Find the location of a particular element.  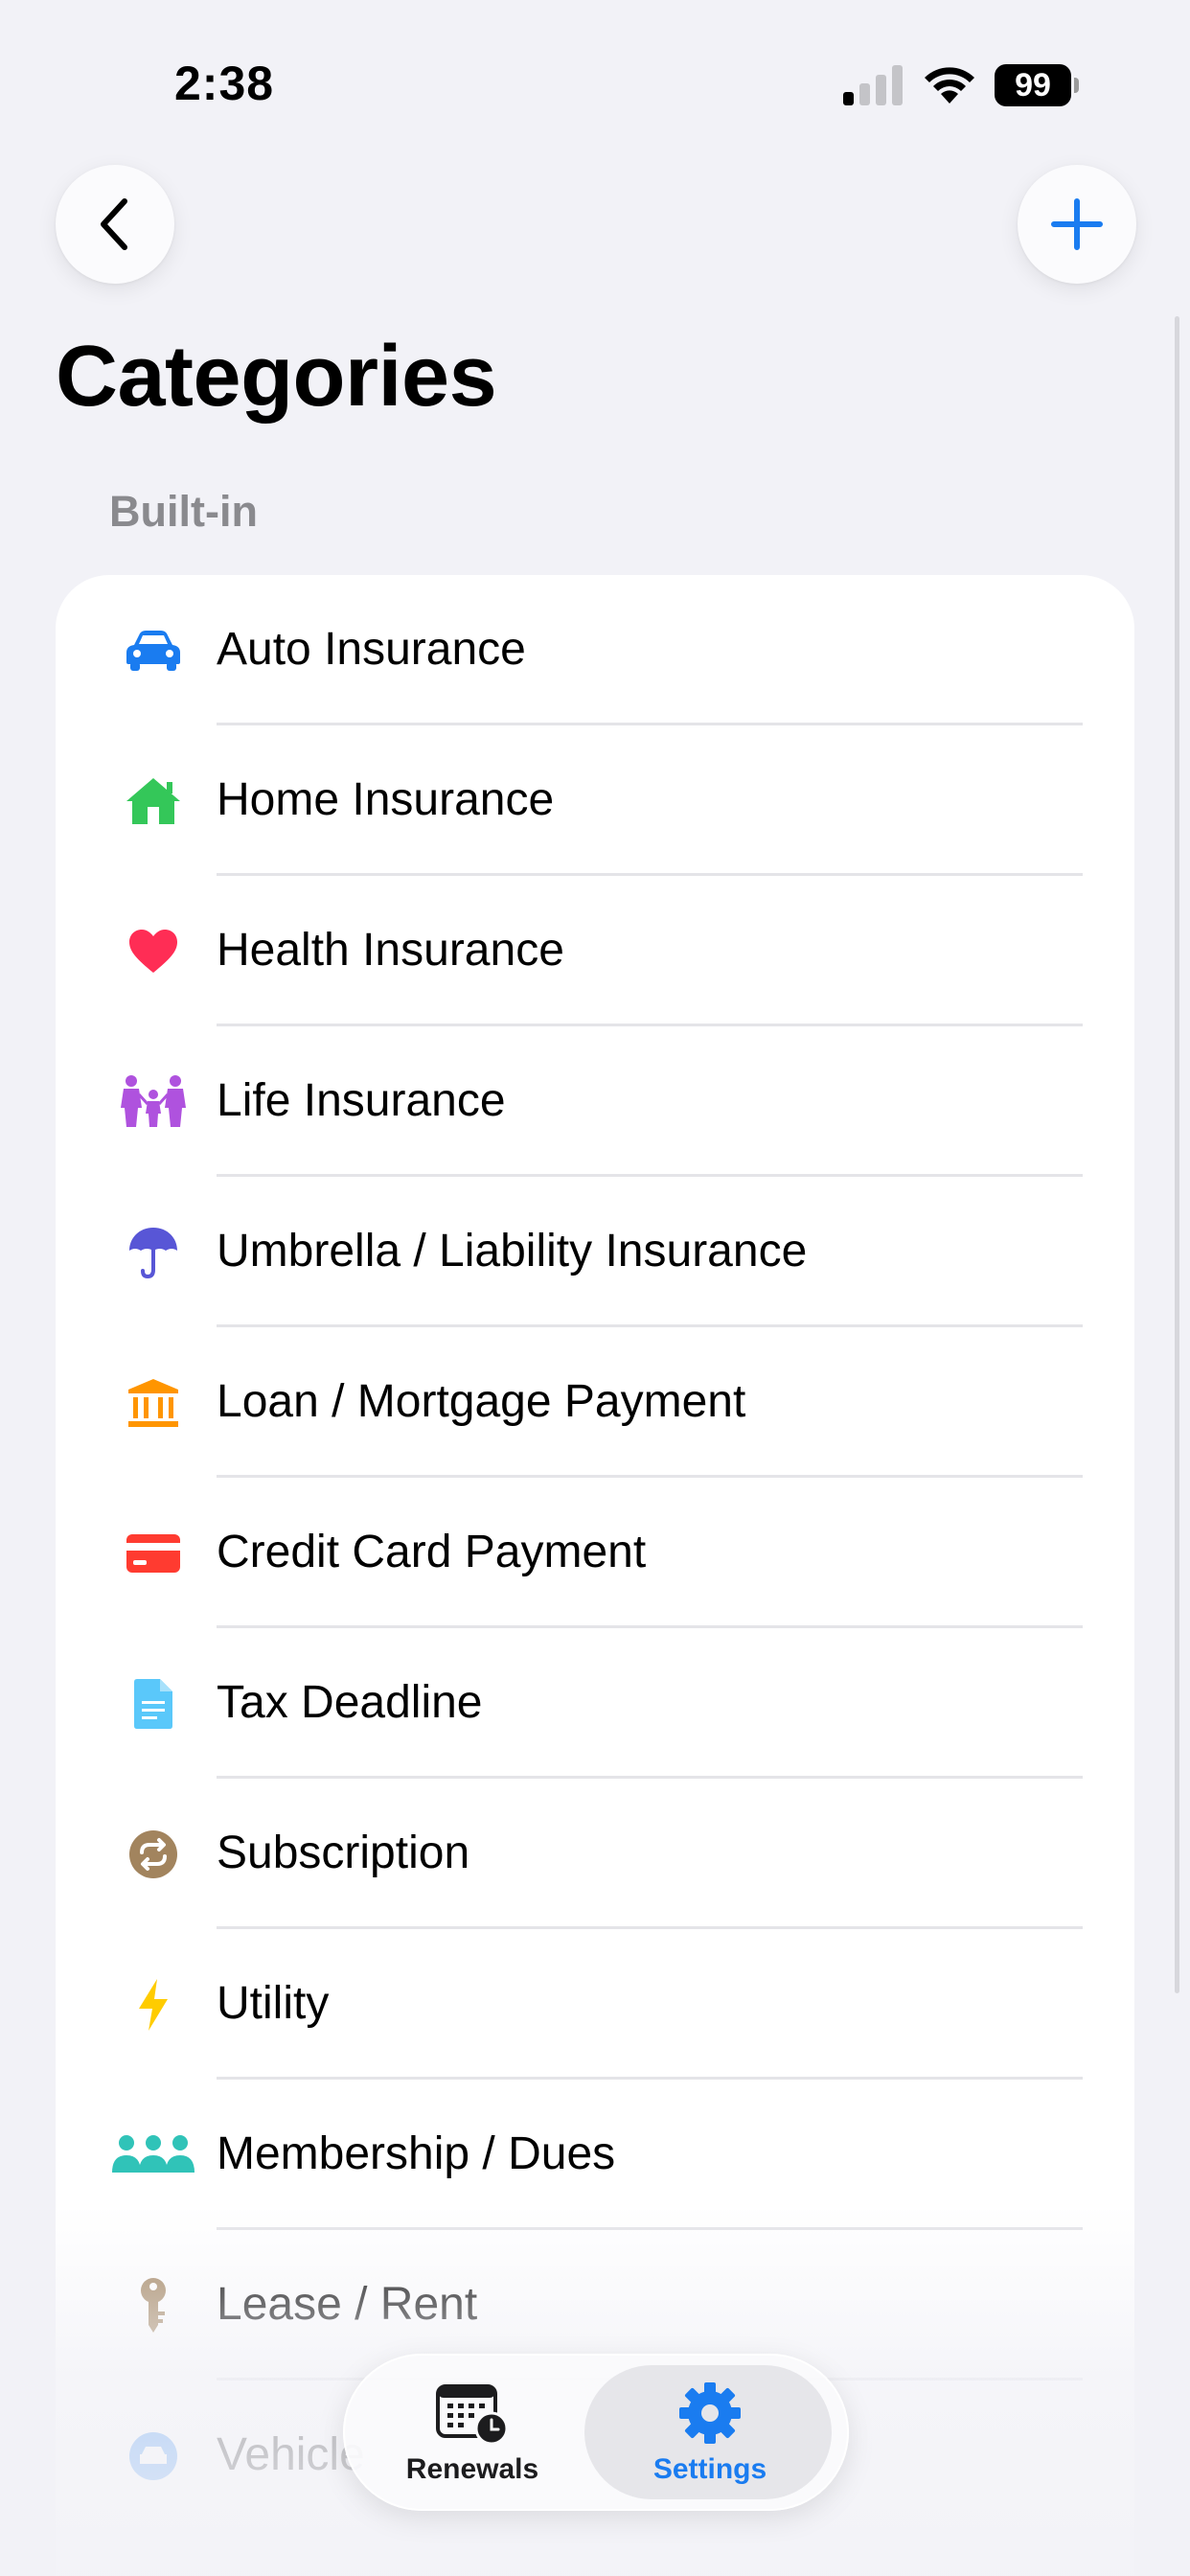

category-label: Health Insurance is located at coordinates (390, 950).